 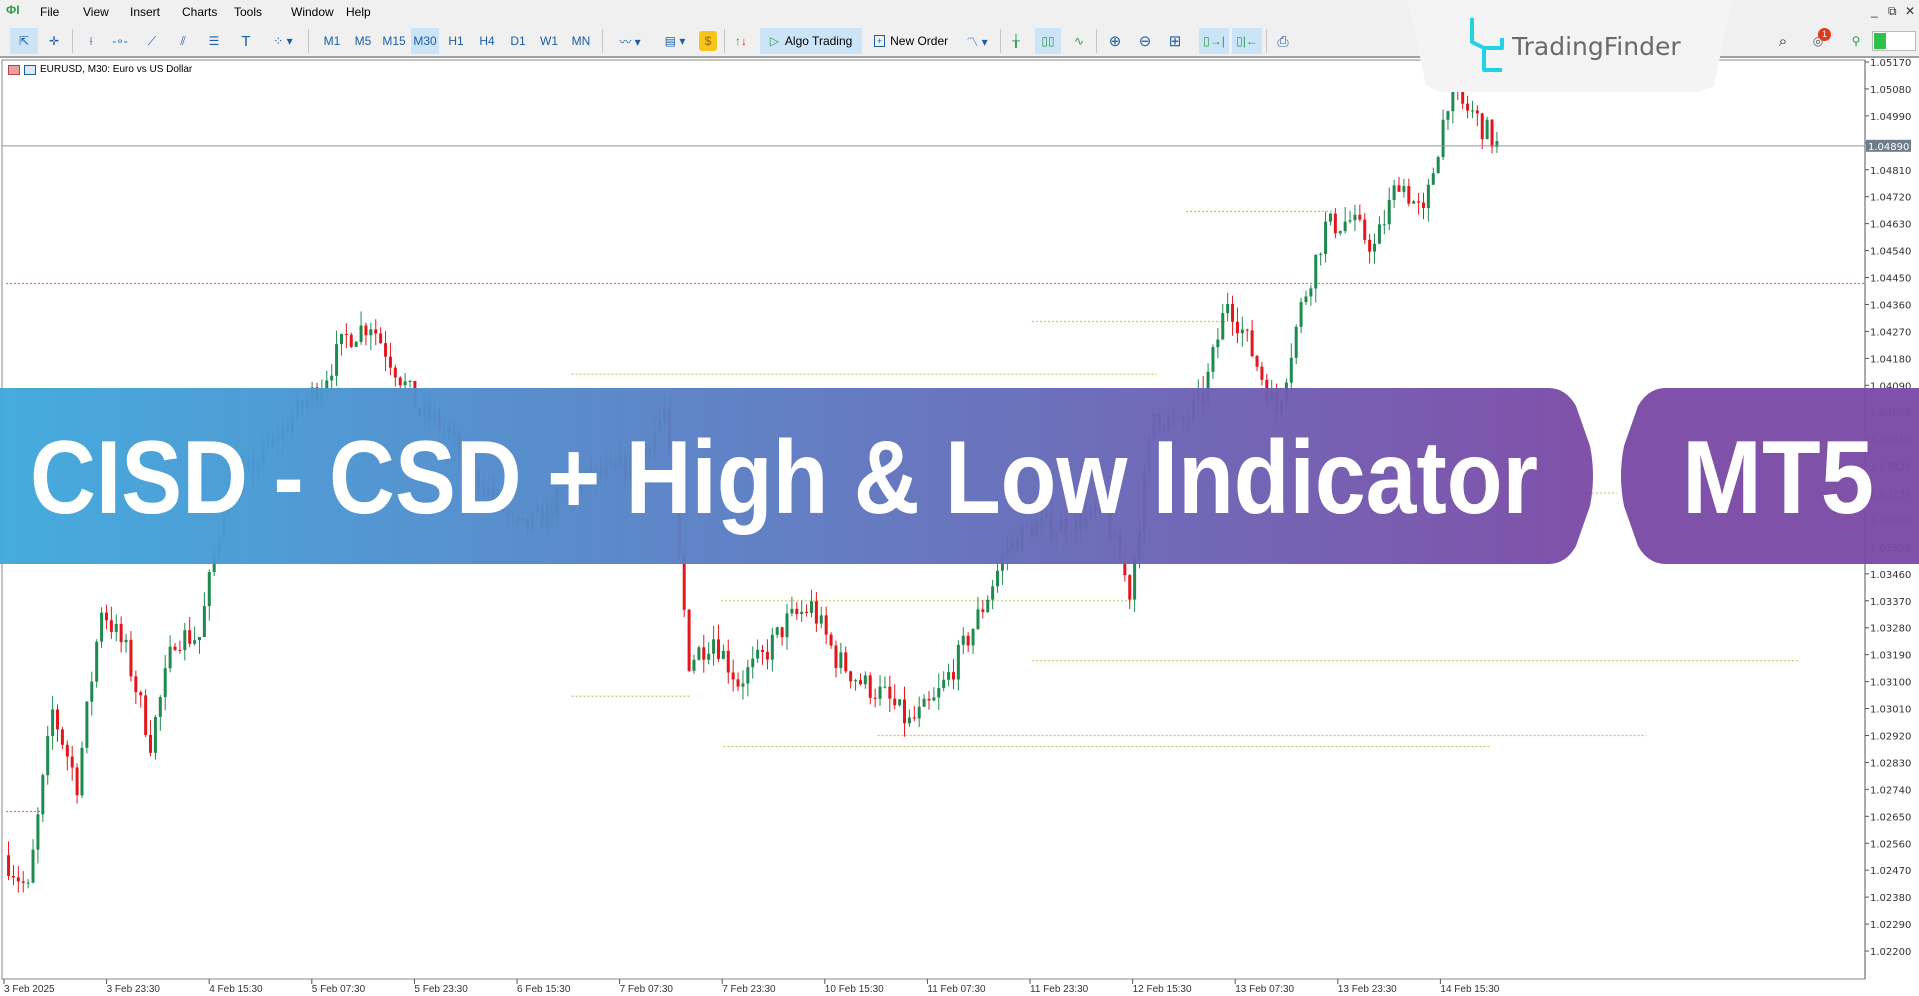 I want to click on screenshot-icon: ⎙, so click(x=1283, y=41).